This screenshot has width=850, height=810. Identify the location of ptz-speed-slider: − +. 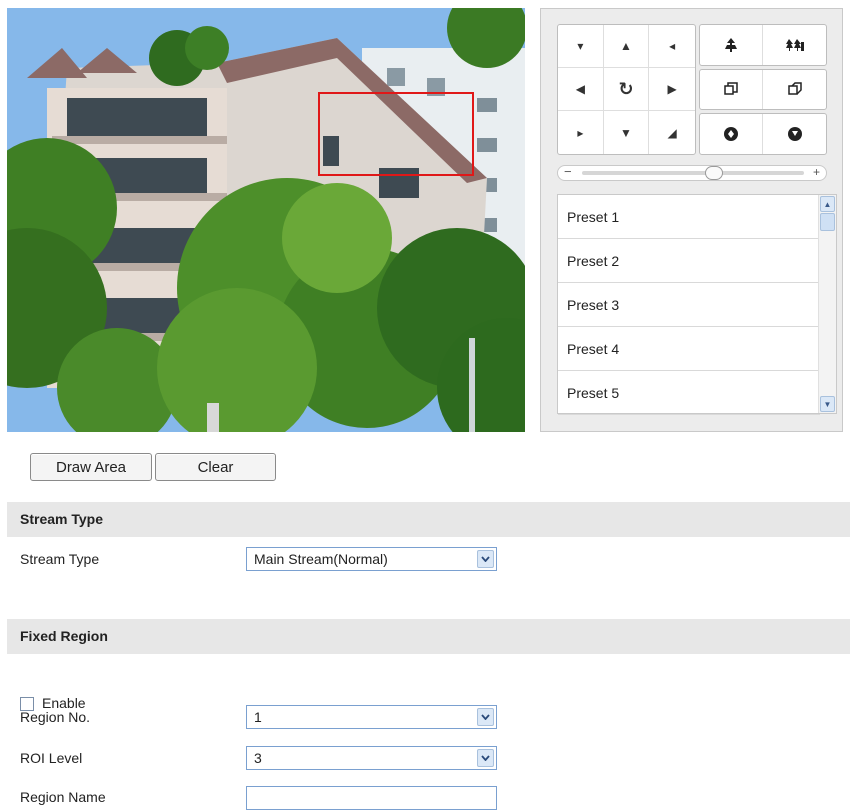
(692, 172).